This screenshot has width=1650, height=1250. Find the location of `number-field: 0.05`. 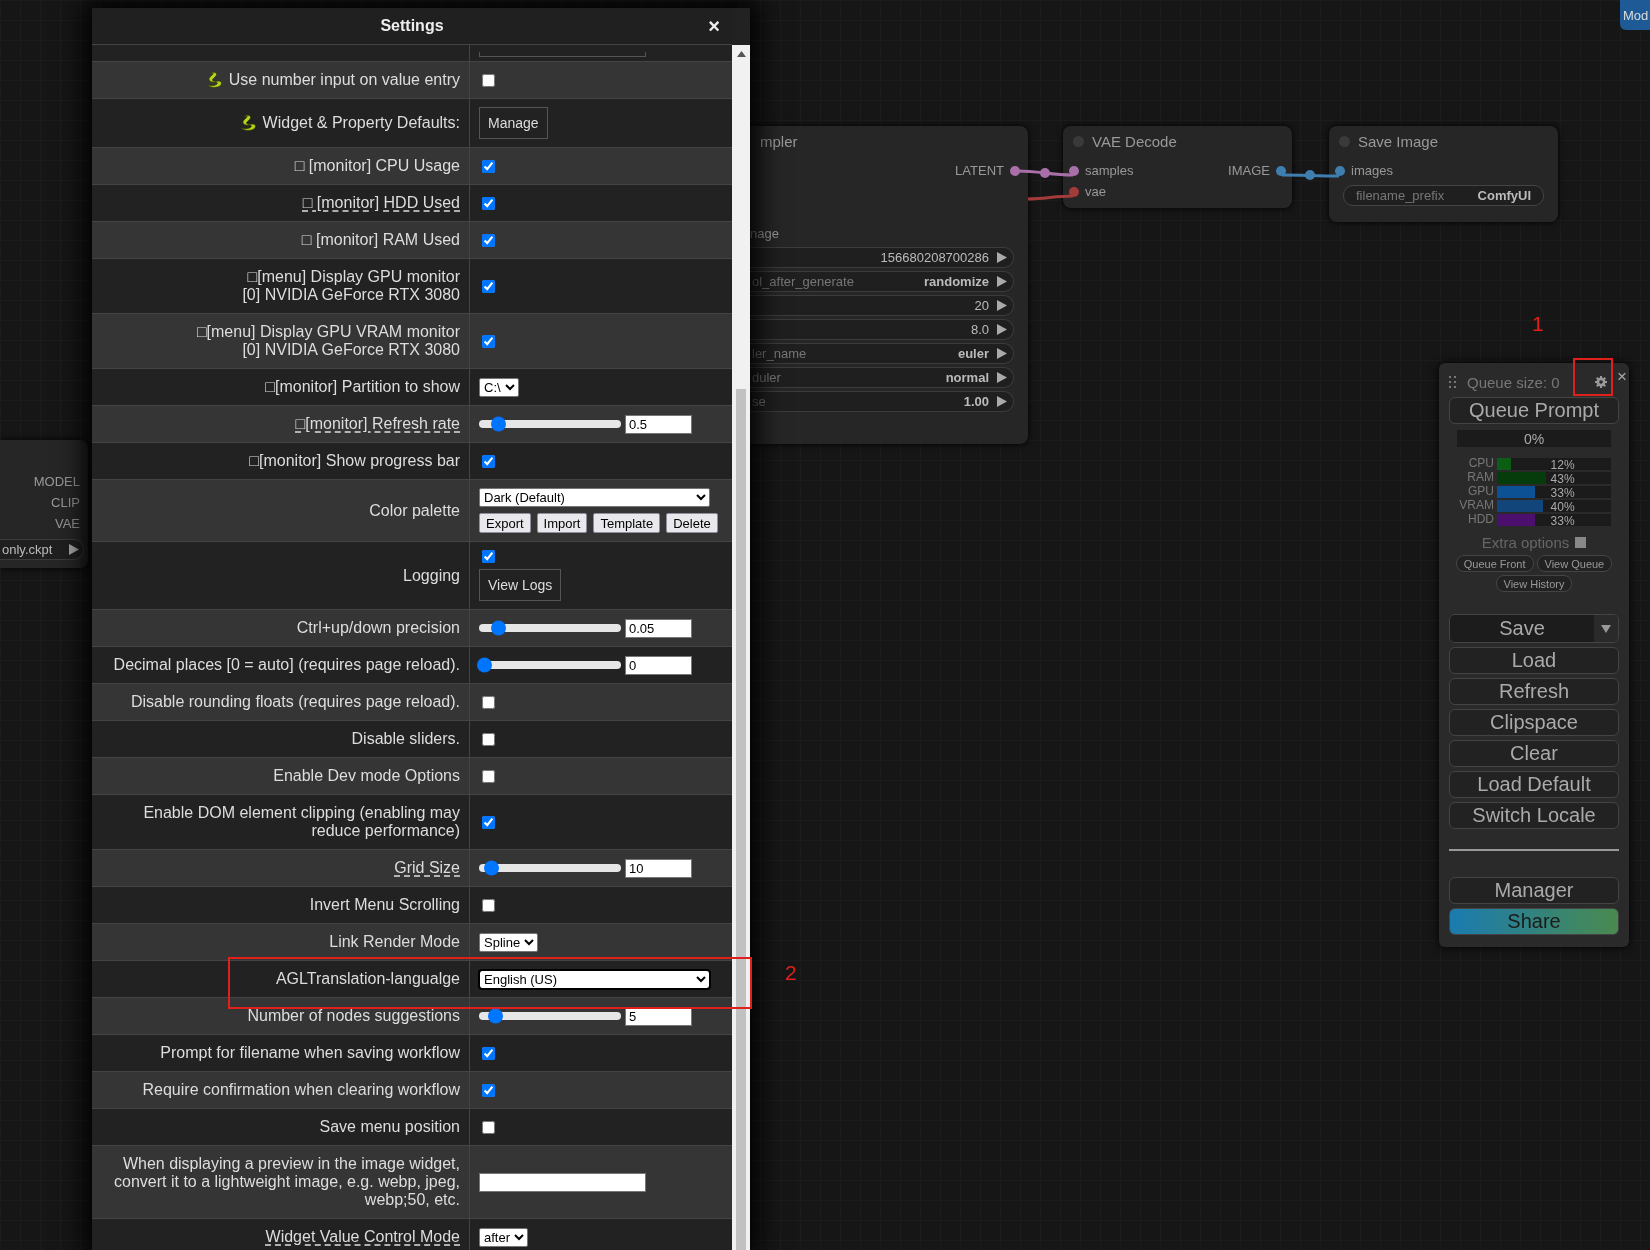

number-field: 0.05 is located at coordinates (658, 628).